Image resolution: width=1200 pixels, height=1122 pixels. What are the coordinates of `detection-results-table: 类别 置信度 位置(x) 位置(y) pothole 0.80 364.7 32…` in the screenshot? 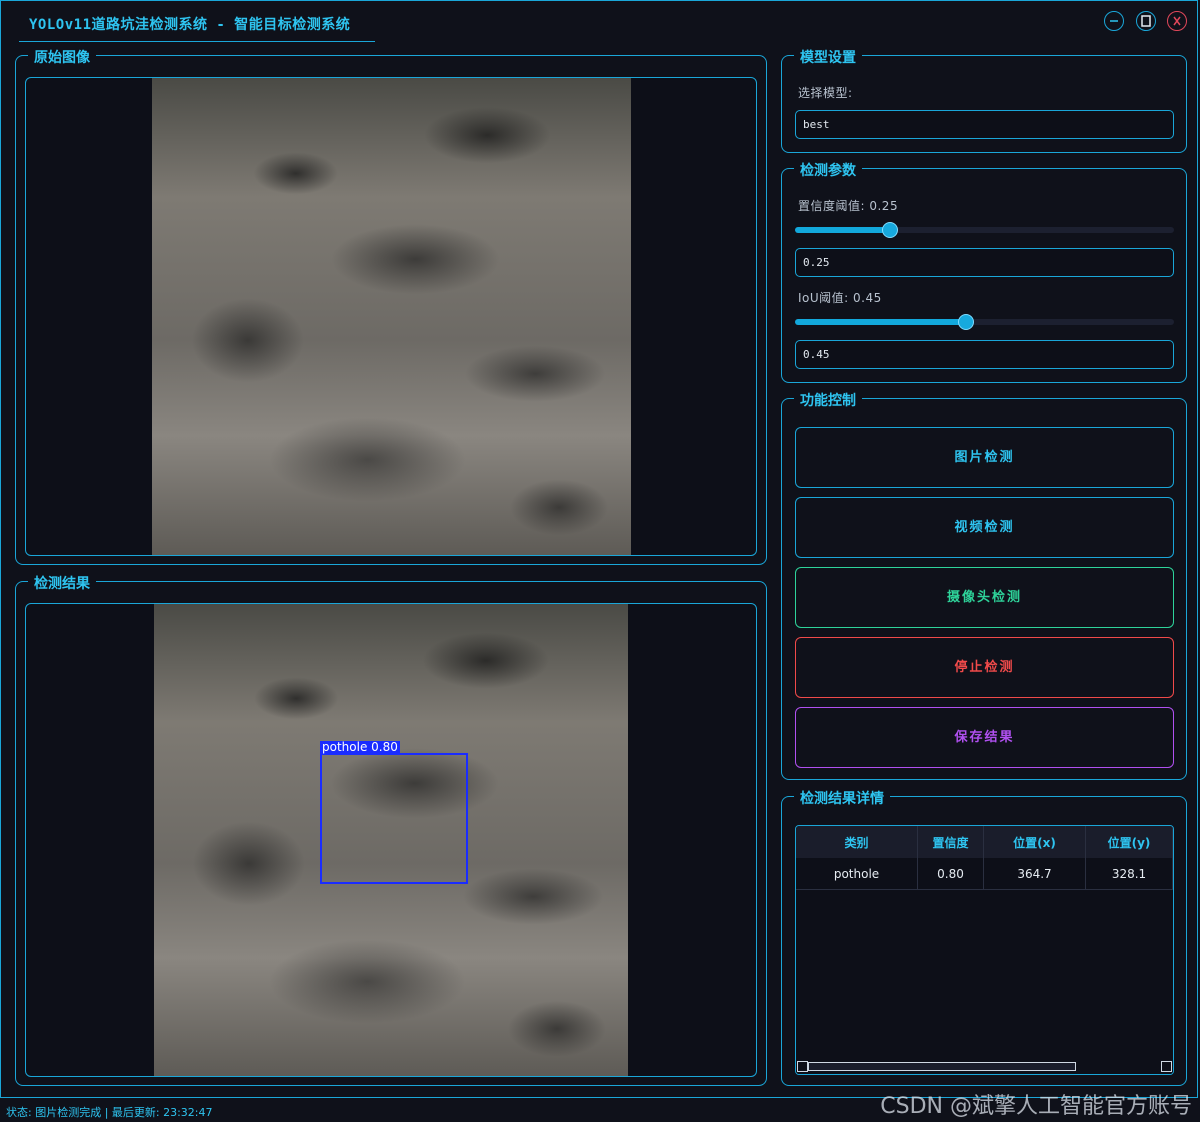 It's located at (984, 858).